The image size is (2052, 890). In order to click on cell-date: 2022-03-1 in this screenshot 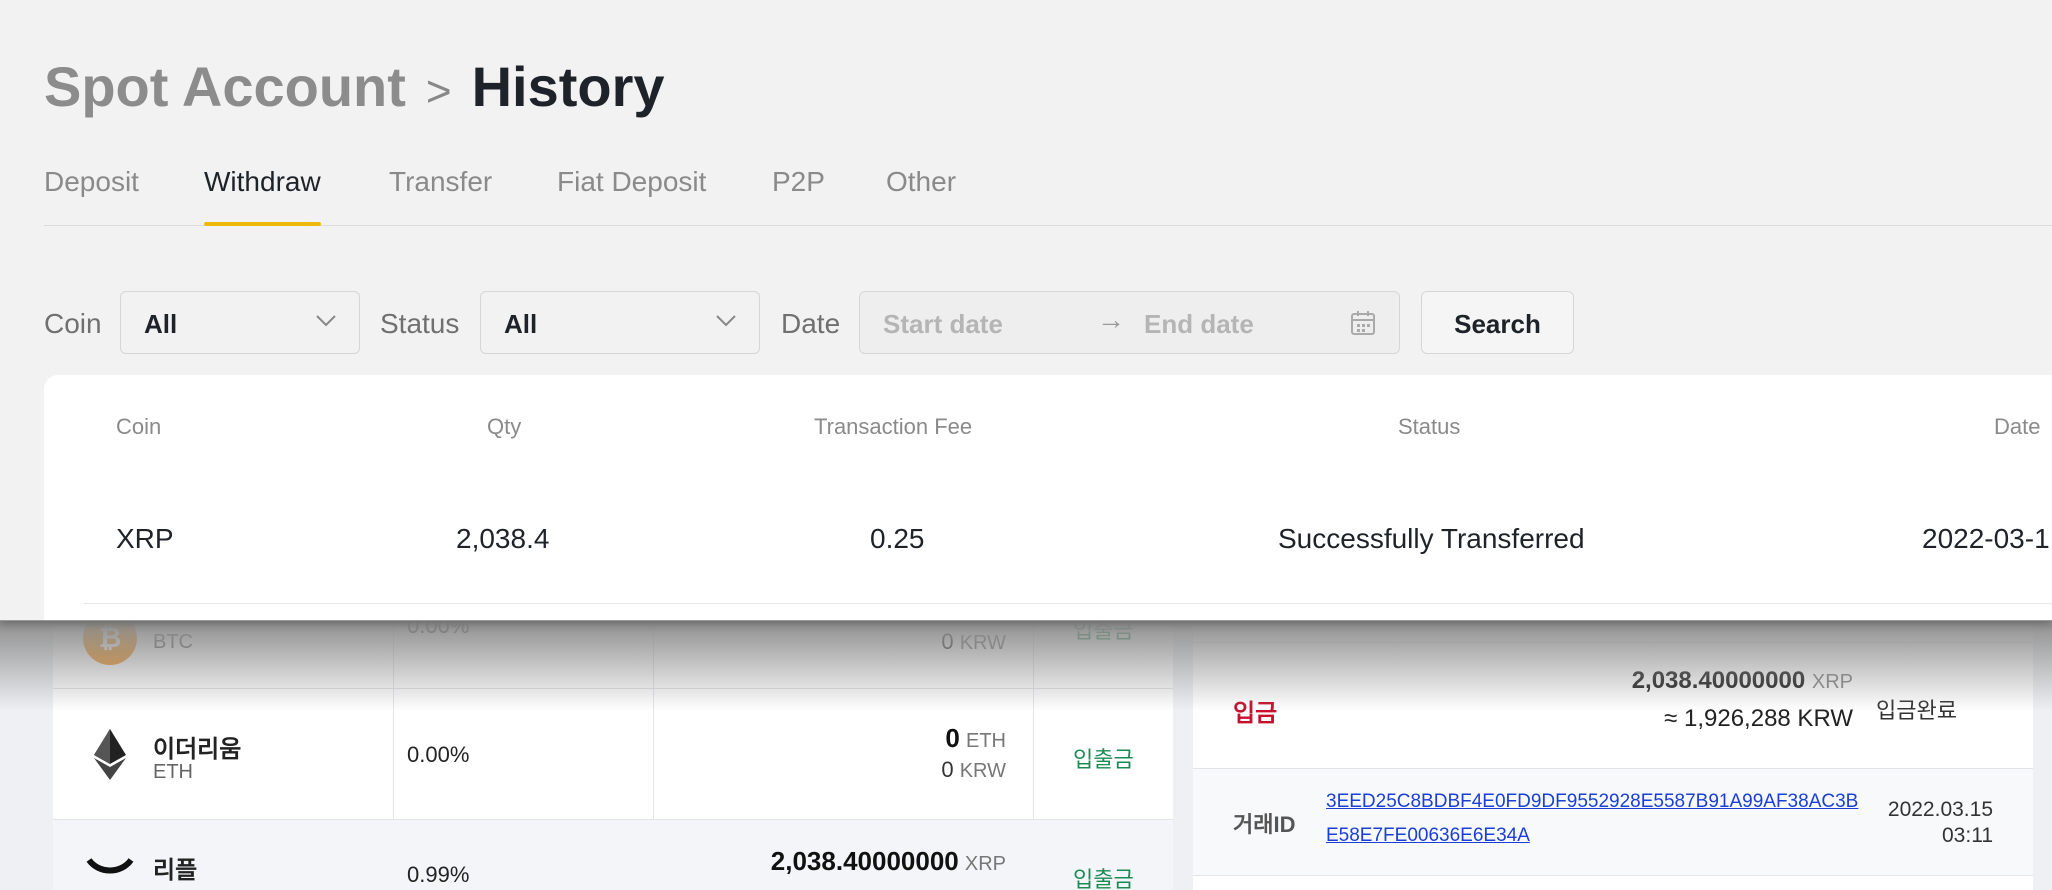, I will do `click(1986, 538)`.